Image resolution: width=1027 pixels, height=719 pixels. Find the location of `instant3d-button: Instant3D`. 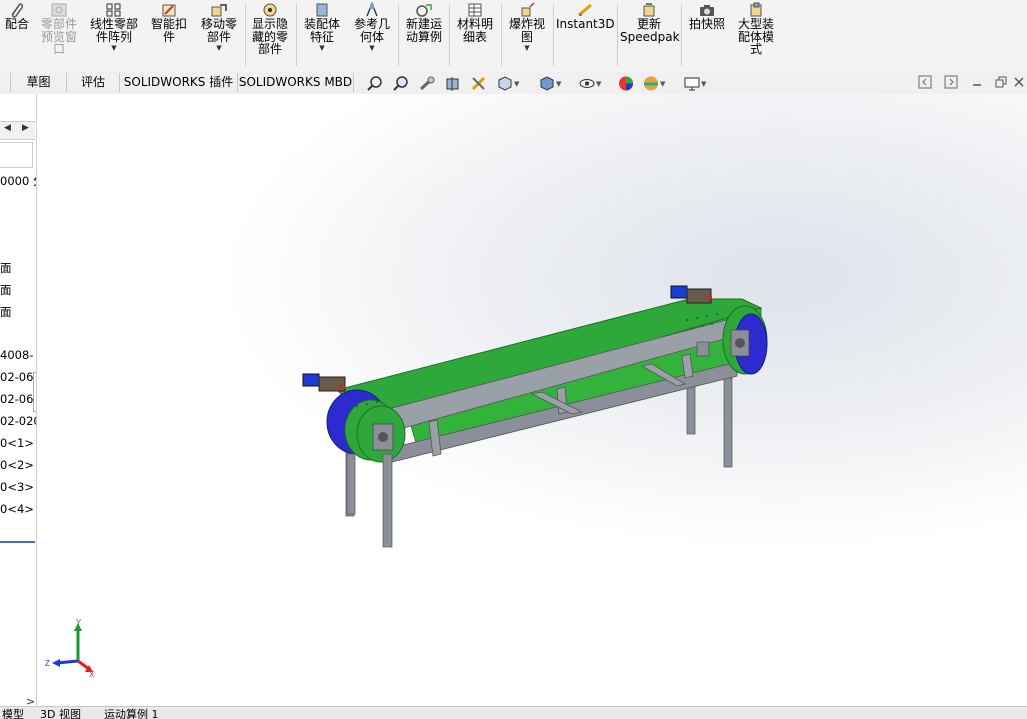

instant3d-button: Instant3D is located at coordinates (585, 36).